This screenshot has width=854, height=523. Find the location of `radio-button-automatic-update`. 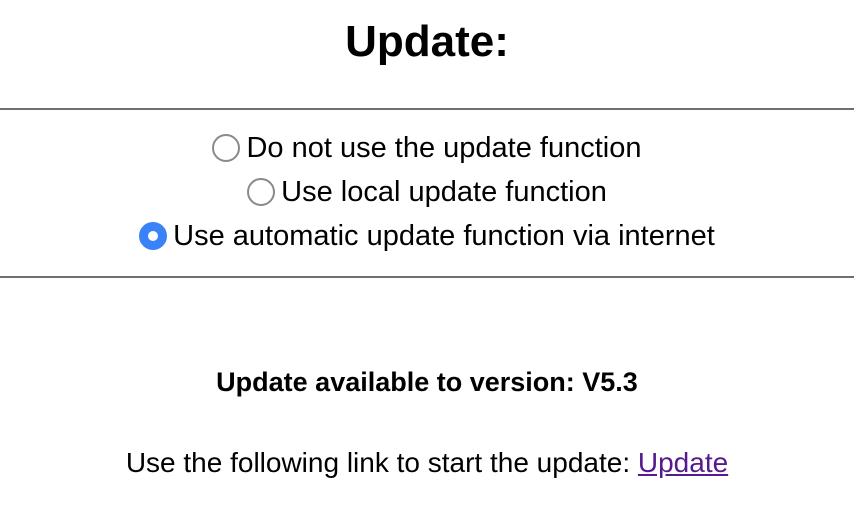

radio-button-automatic-update is located at coordinates (153, 236).